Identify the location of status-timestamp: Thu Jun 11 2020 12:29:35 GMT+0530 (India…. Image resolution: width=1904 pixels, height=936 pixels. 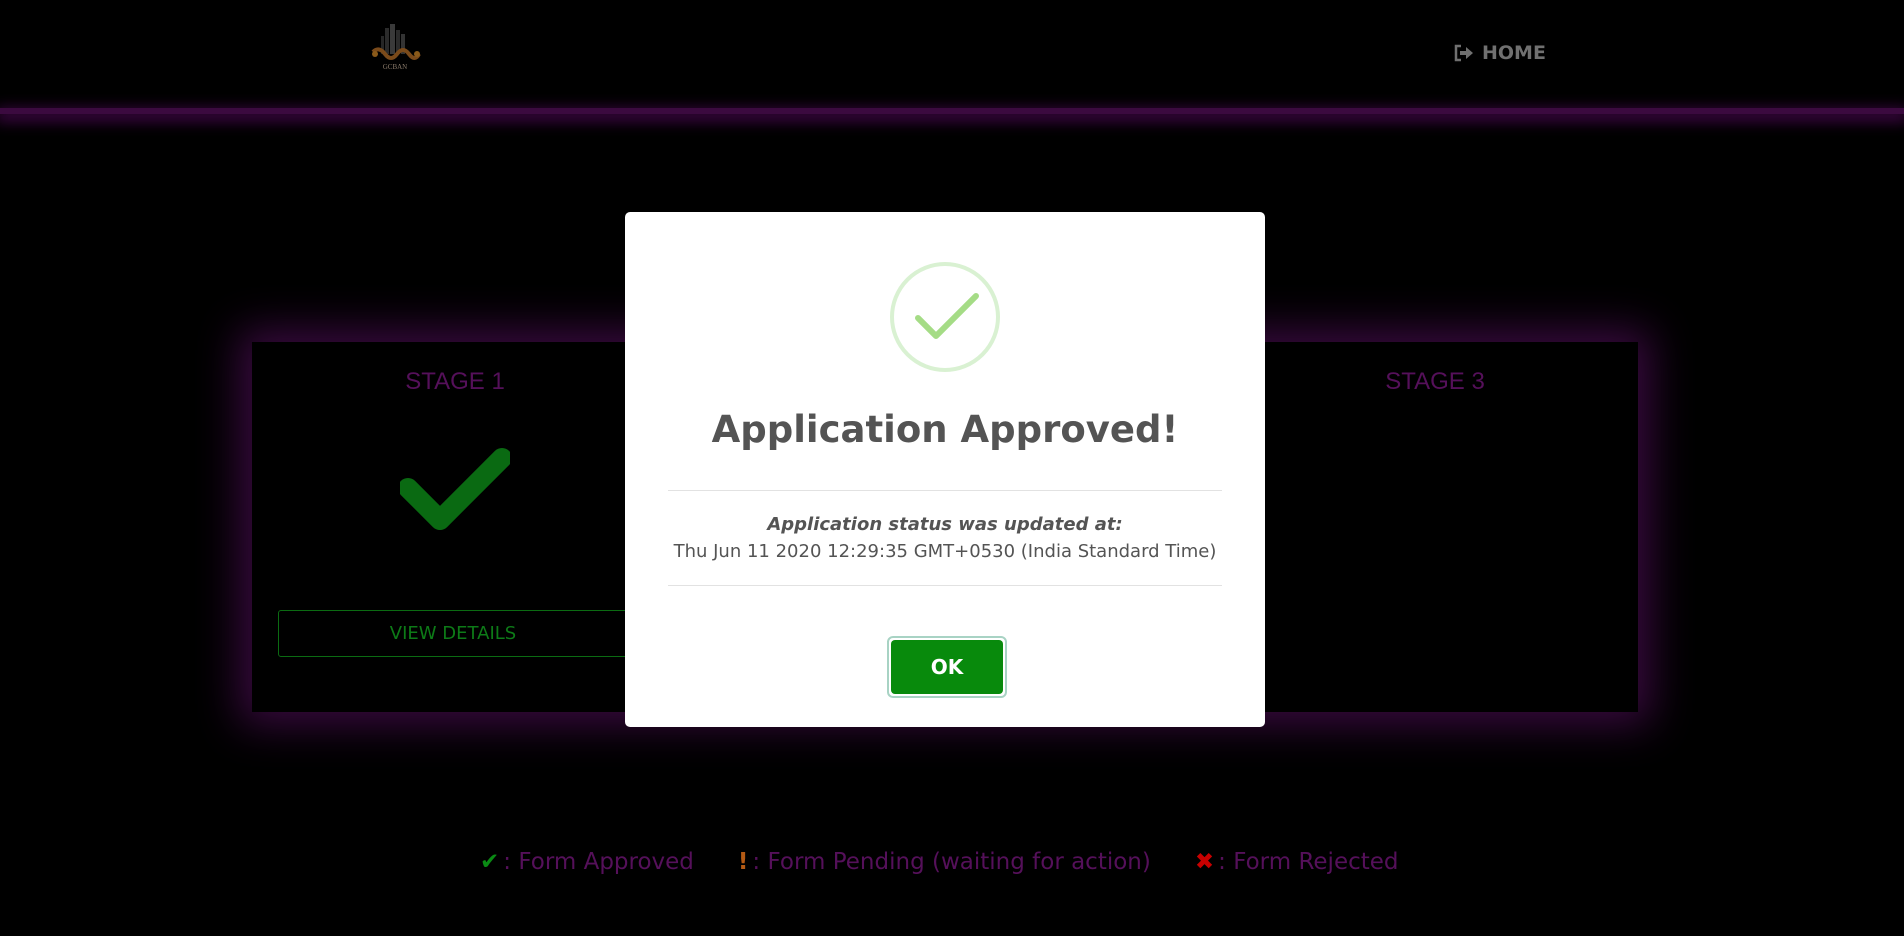
(945, 551).